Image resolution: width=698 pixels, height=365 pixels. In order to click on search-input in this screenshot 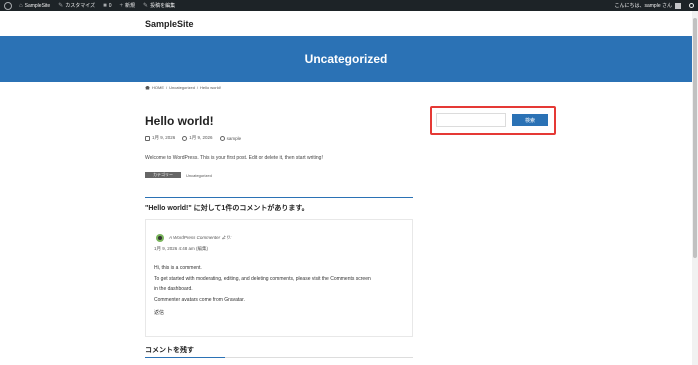, I will do `click(471, 120)`.